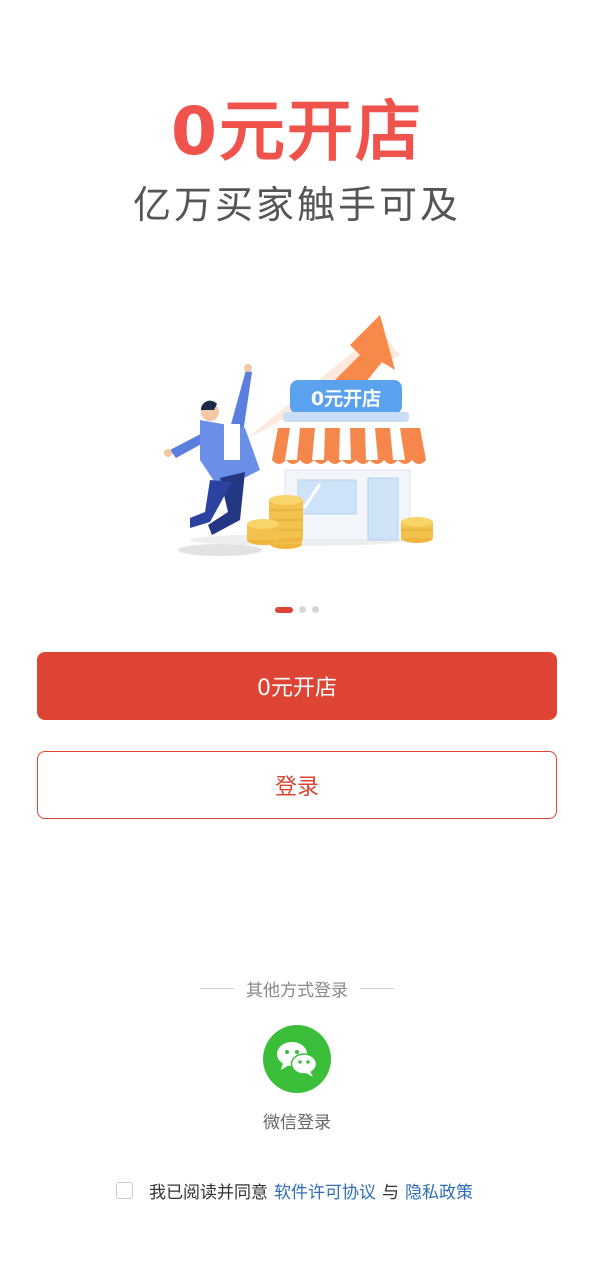  Describe the element at coordinates (296, 787) in the screenshot. I see `login-button-label: 登录` at that location.